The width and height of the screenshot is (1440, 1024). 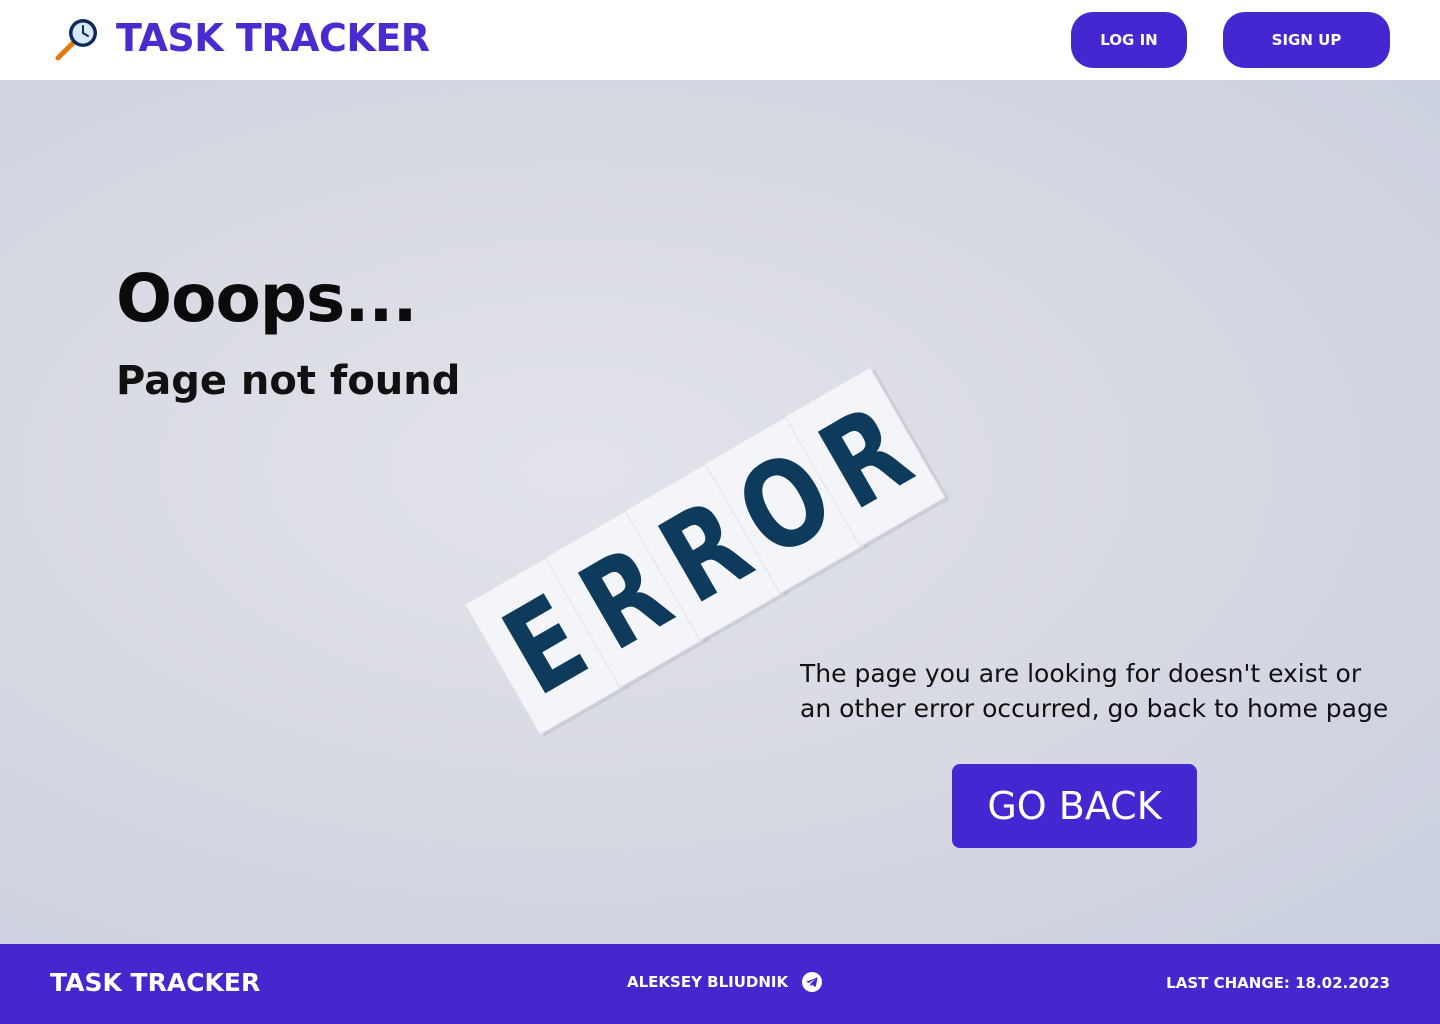 What do you see at coordinates (1074, 806) in the screenshot?
I see `go-back-button: GO BACK` at bounding box center [1074, 806].